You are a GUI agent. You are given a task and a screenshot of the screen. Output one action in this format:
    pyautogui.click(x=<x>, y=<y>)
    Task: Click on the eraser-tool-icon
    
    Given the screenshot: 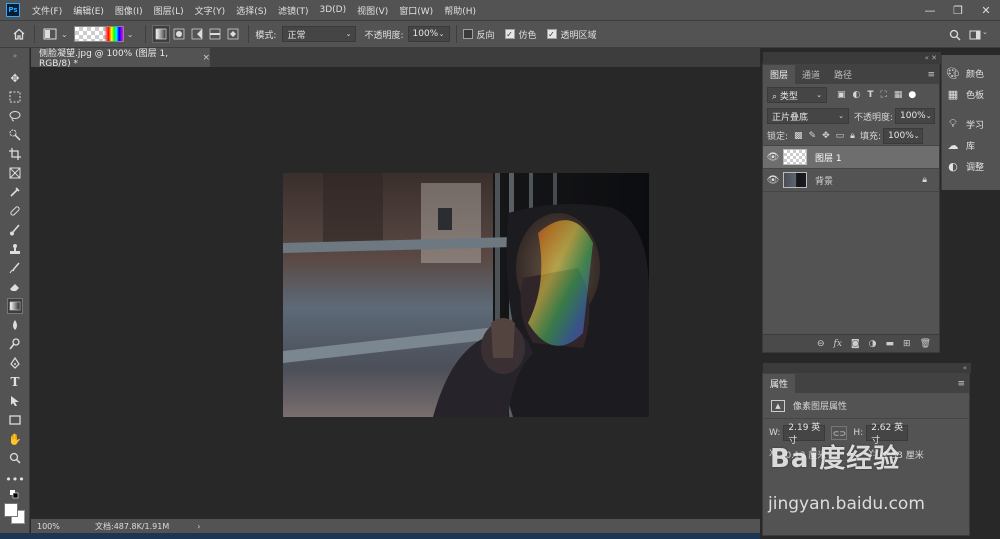 What is the action you would take?
    pyautogui.click(x=15, y=287)
    